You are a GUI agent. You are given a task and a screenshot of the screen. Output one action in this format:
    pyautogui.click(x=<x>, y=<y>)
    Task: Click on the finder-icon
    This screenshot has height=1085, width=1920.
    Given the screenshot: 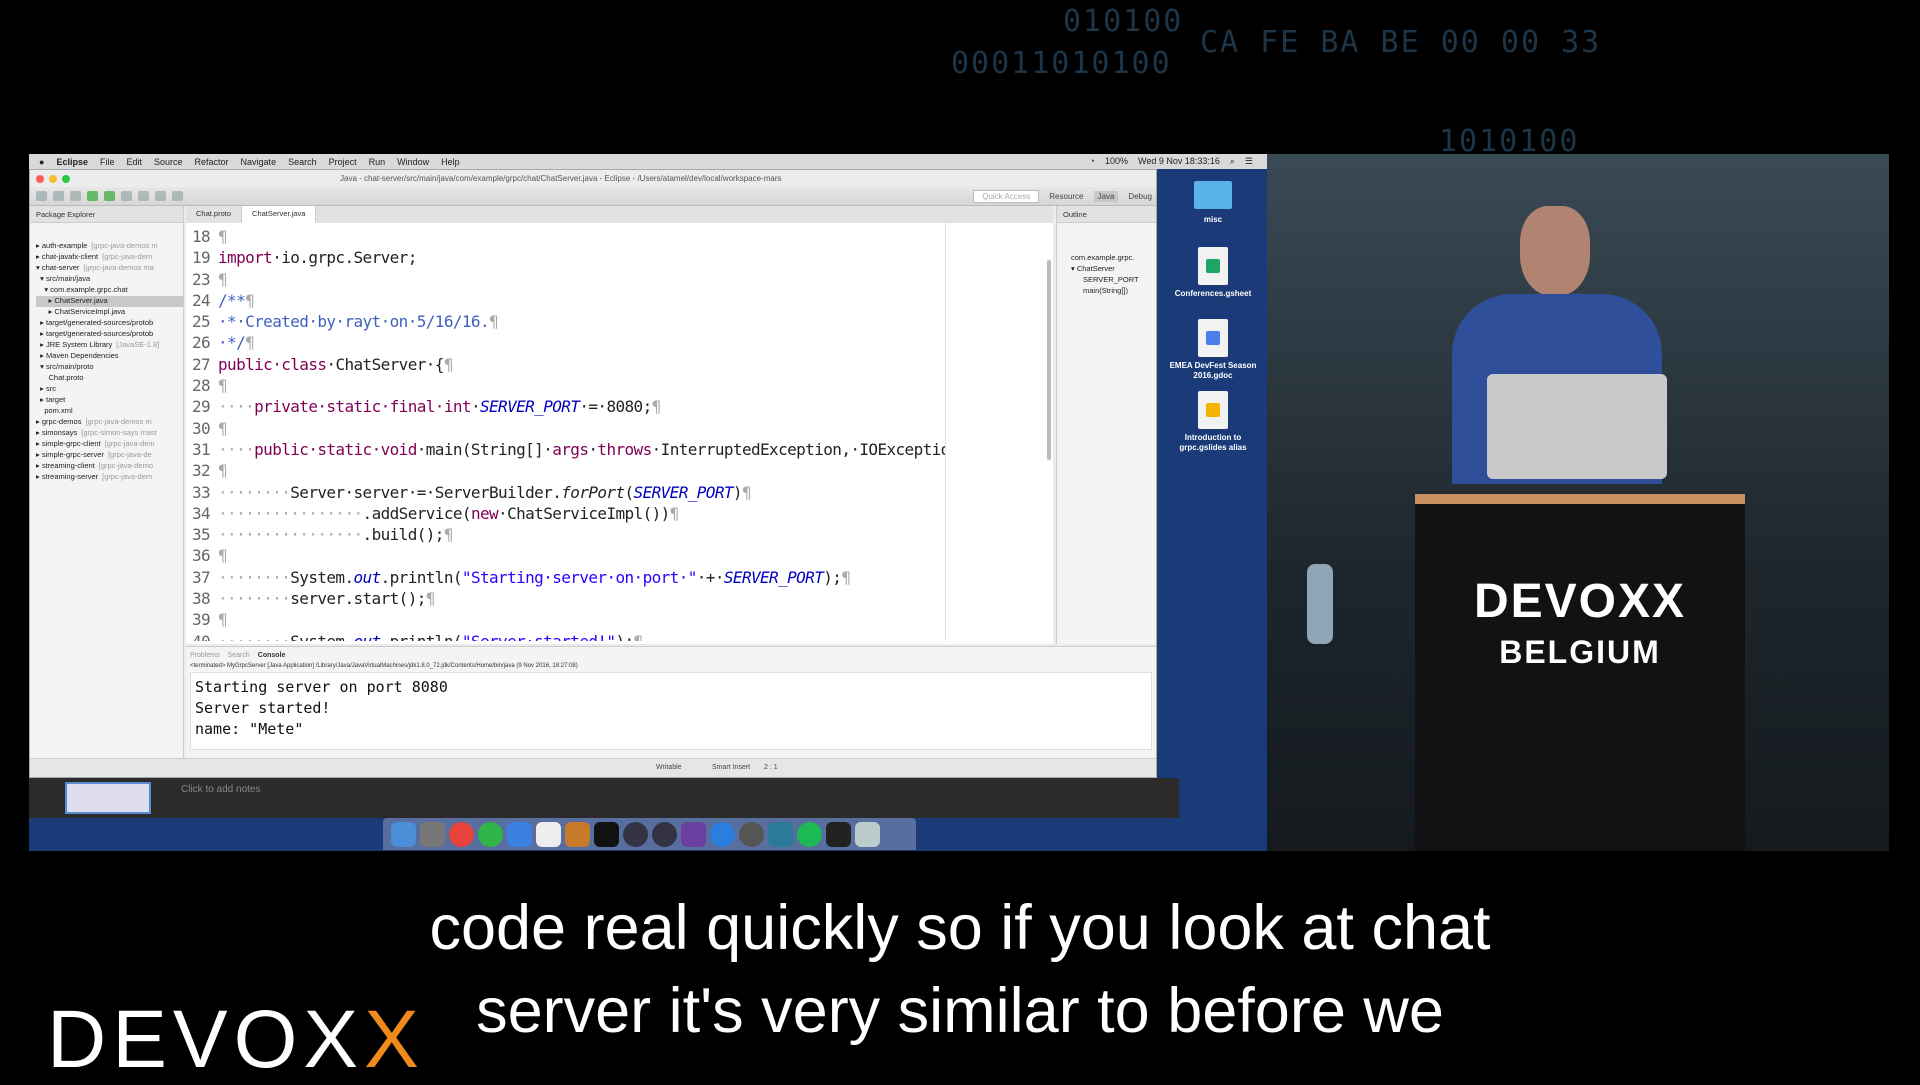 What is the action you would take?
    pyautogui.click(x=403, y=834)
    